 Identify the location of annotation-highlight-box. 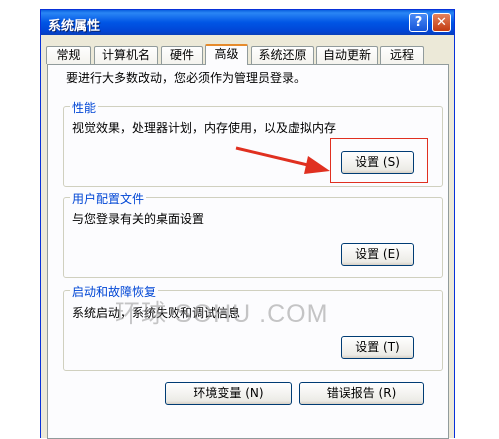
(379, 160).